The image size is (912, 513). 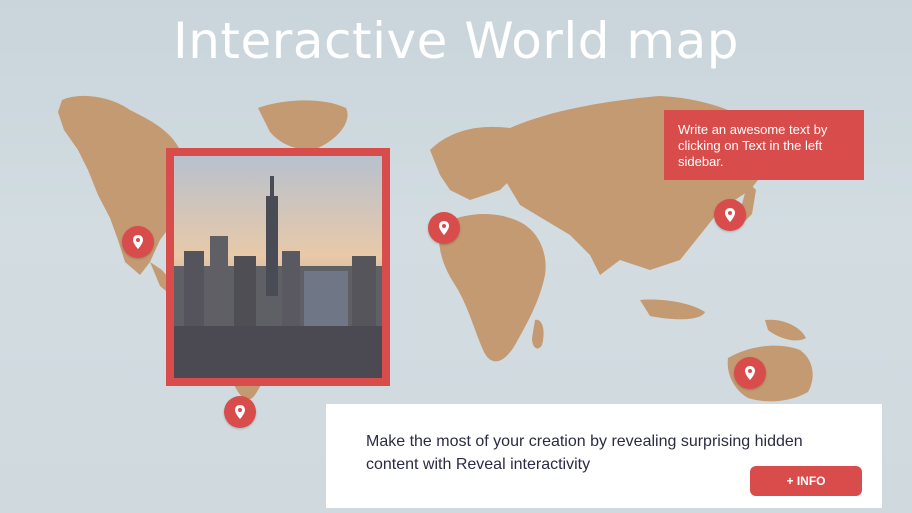 I want to click on australia-pin, so click(x=750, y=373).